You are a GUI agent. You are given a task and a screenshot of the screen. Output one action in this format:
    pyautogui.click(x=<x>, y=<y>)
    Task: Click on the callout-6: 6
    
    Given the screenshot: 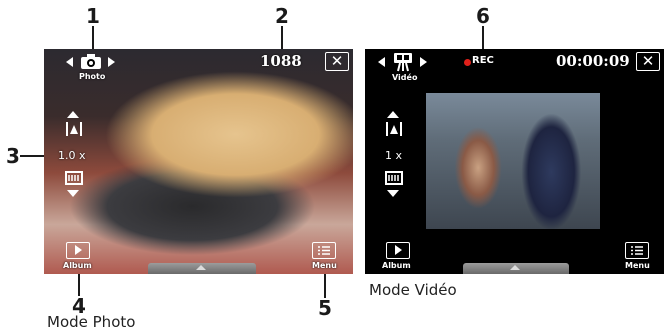 What is the action you would take?
    pyautogui.click(x=483, y=16)
    